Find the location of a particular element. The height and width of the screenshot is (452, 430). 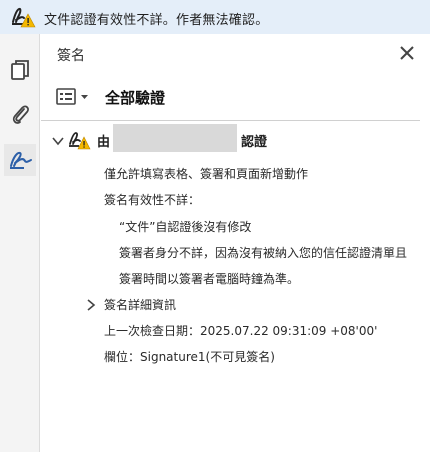

warning-message: 文件認證有效性不詳。作者無法確認。 is located at coordinates (156, 20).